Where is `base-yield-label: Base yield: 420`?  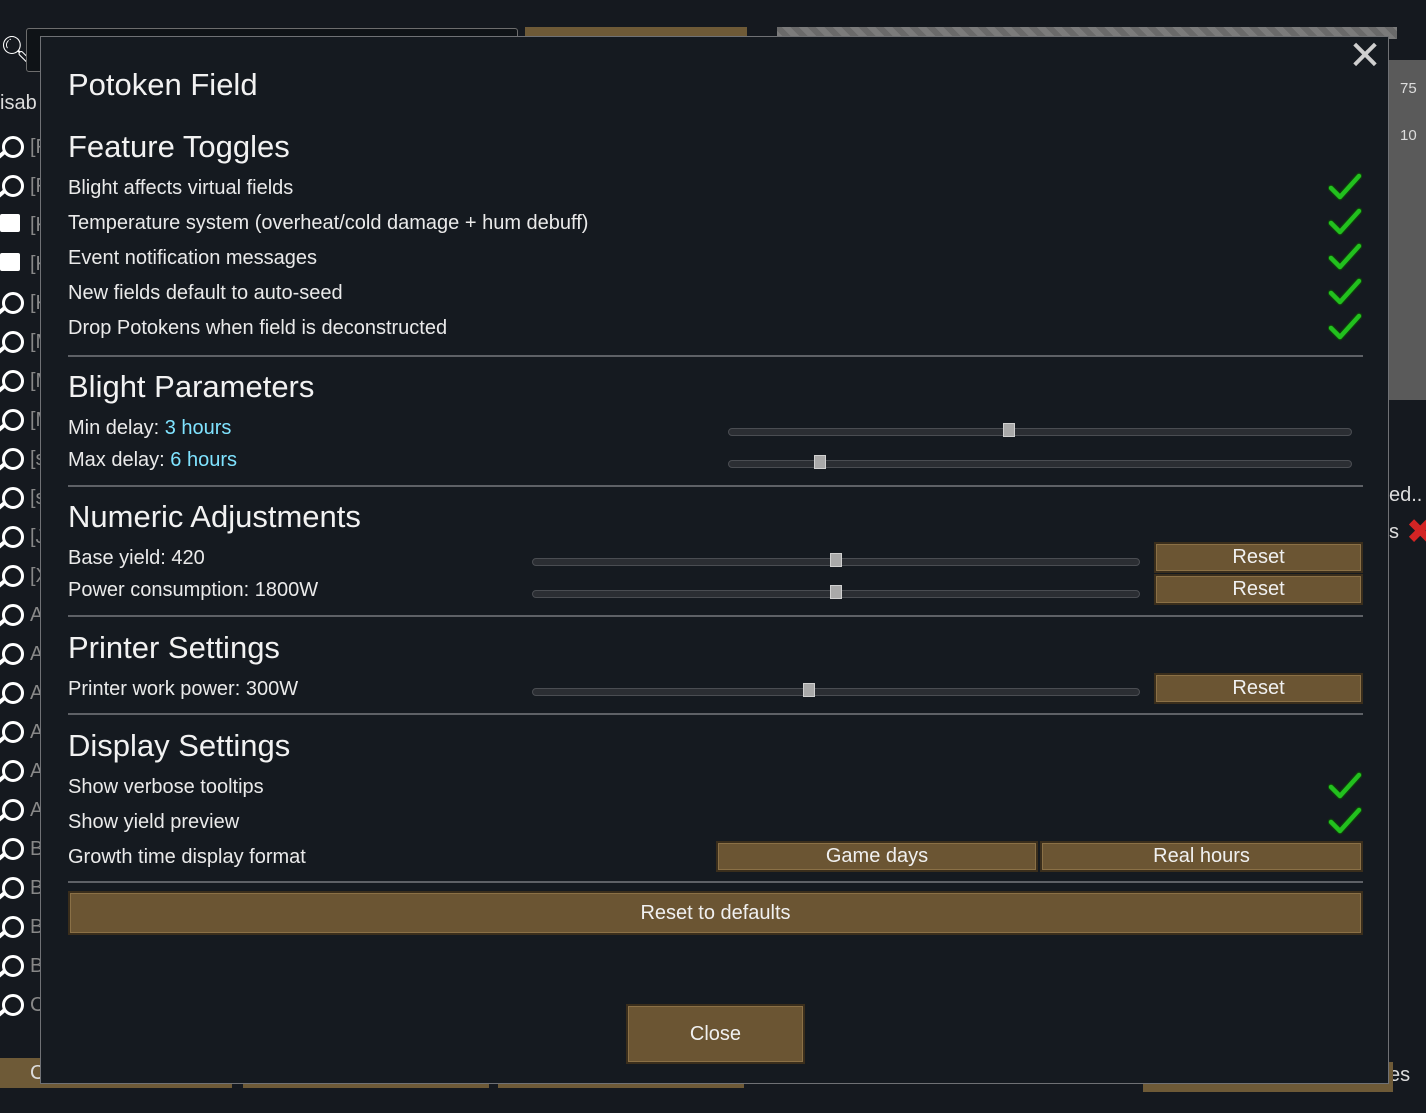 base-yield-label: Base yield: 420 is located at coordinates (136, 558).